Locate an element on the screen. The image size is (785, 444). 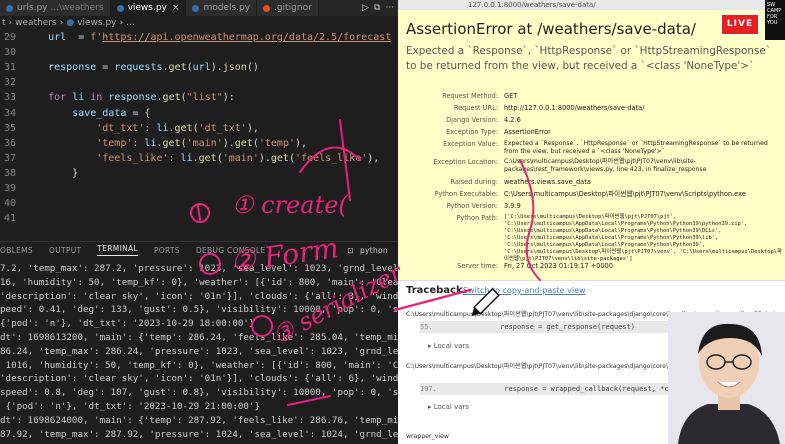
meta-key: Exception Location: is located at coordinates (465, 162).